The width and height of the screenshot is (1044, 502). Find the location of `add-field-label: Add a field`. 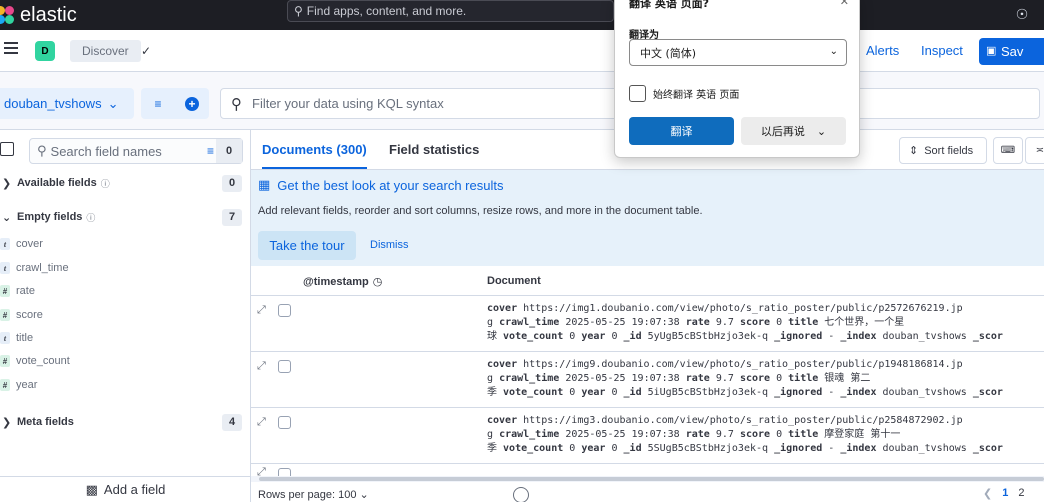

add-field-label: Add a field is located at coordinates (134, 489).